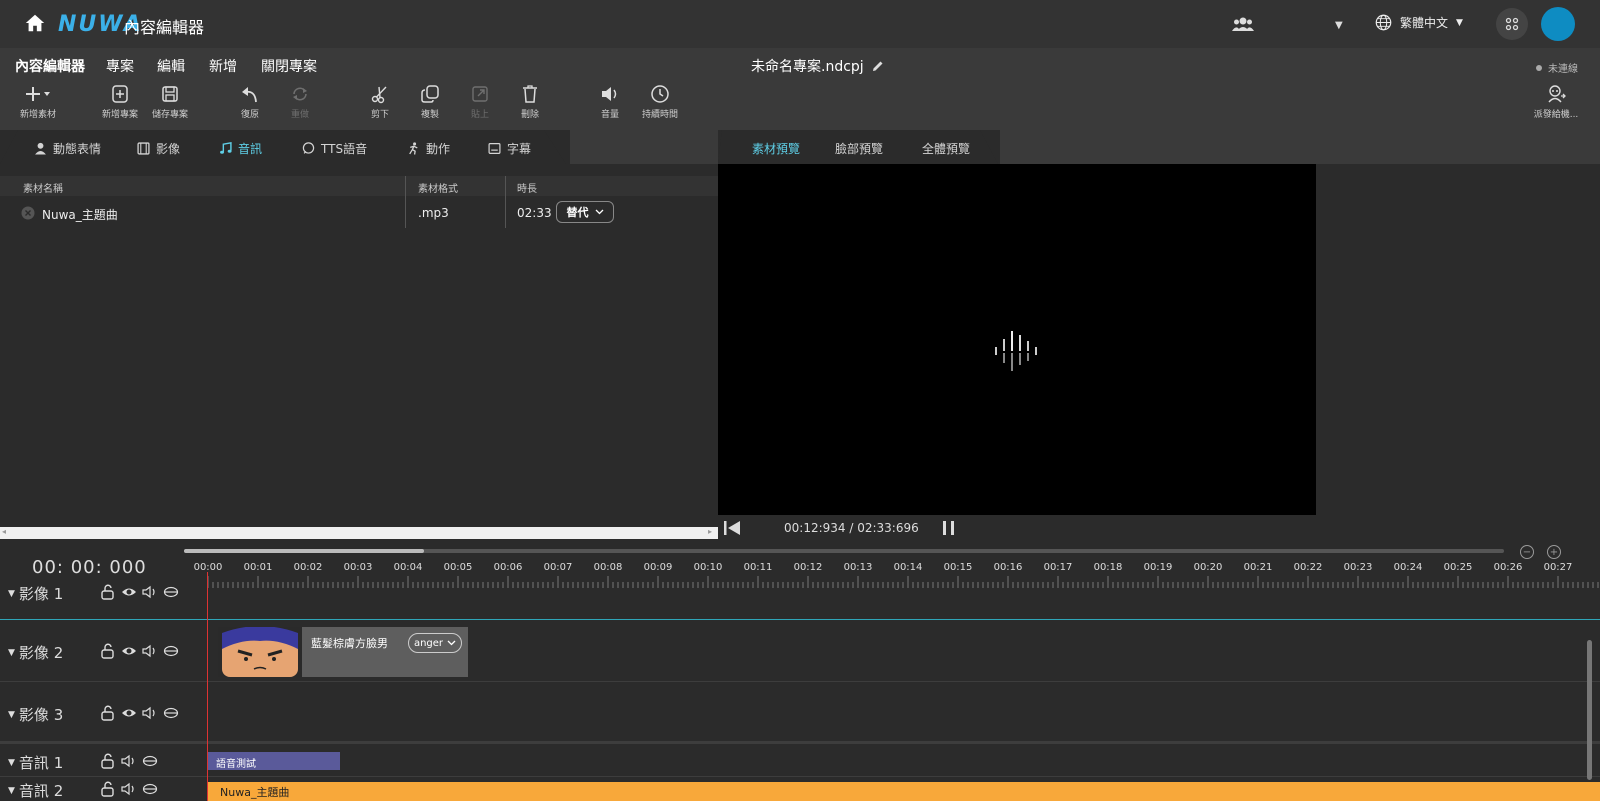  What do you see at coordinates (40, 148) in the screenshot?
I see `person-icon` at bounding box center [40, 148].